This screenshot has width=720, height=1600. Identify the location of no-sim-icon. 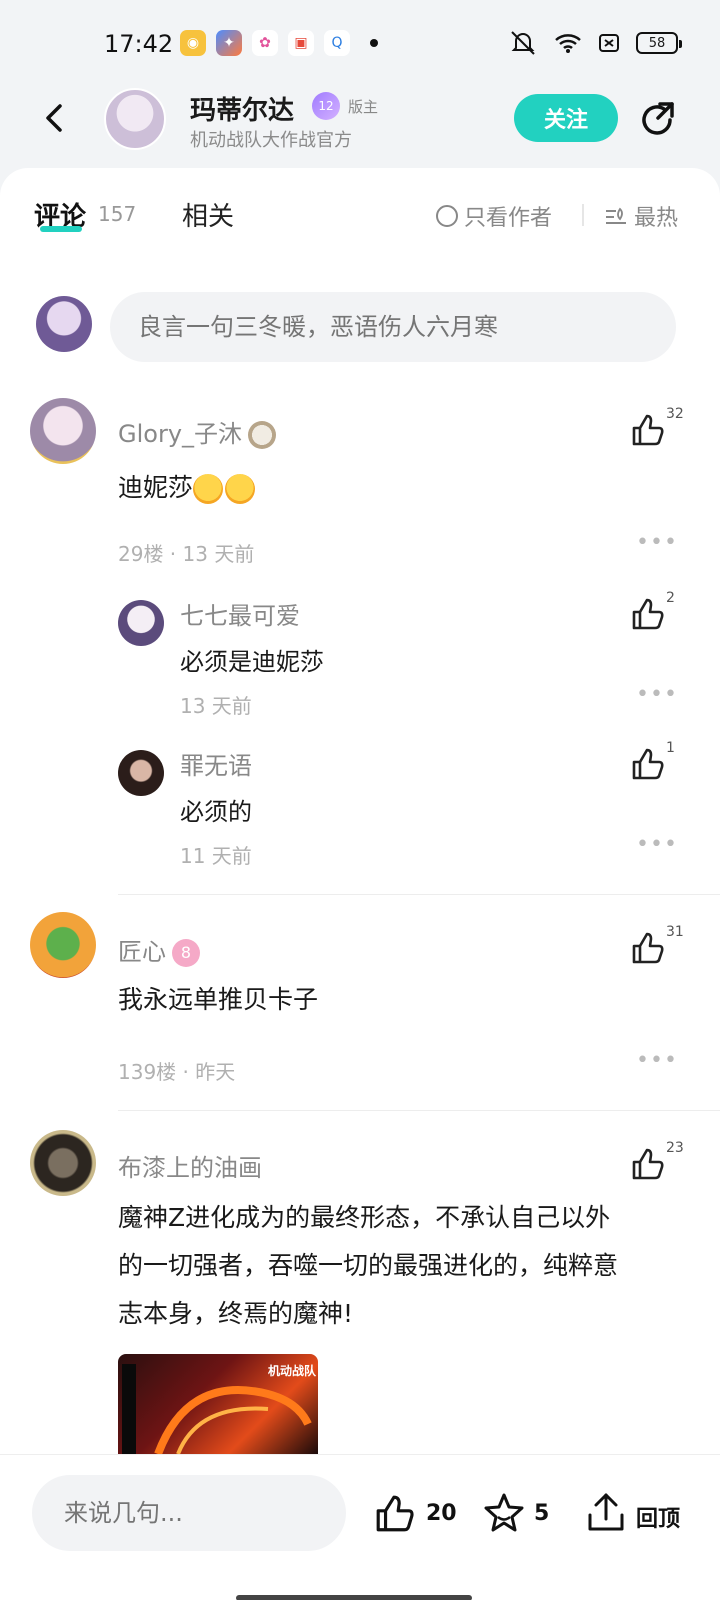
(609, 43).